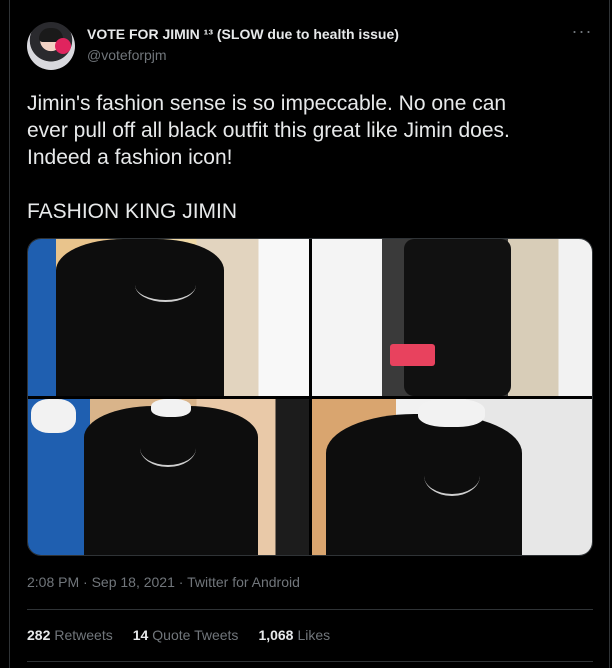  Describe the element at coordinates (63, 46) in the screenshot. I see `avatar-badge` at that location.